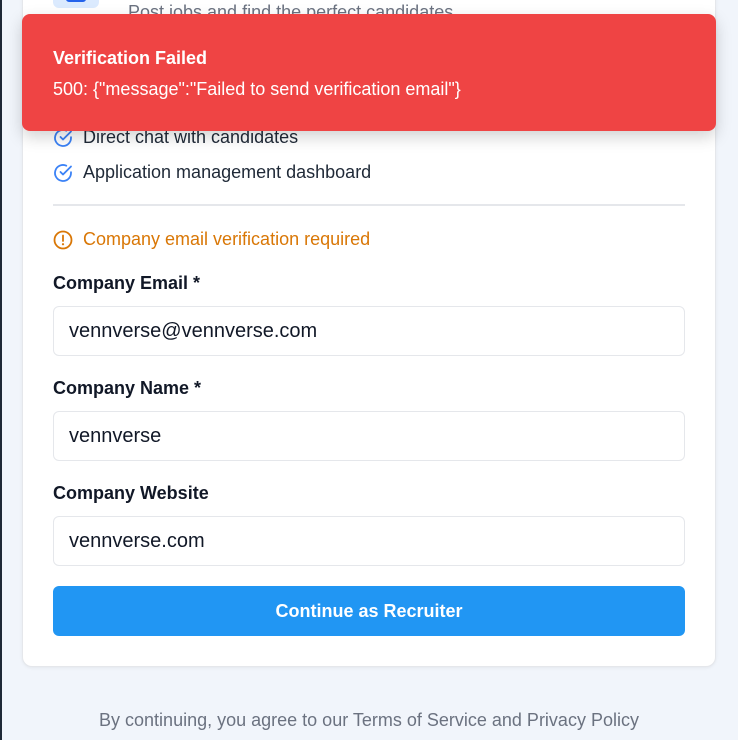 This screenshot has width=738, height=740. What do you see at coordinates (76, 4) in the screenshot?
I see `briefcase-icon` at bounding box center [76, 4].